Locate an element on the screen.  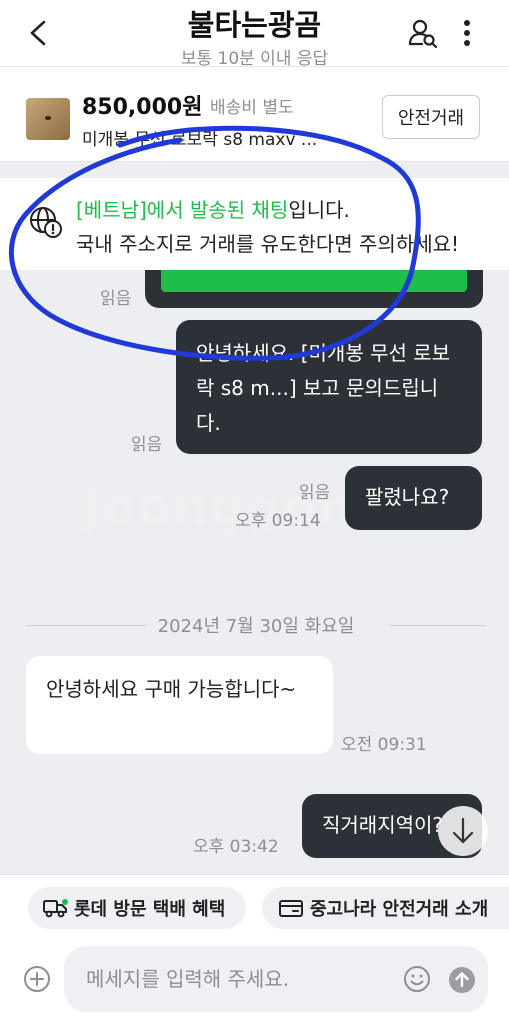
smiley-icon is located at coordinates (417, 979).